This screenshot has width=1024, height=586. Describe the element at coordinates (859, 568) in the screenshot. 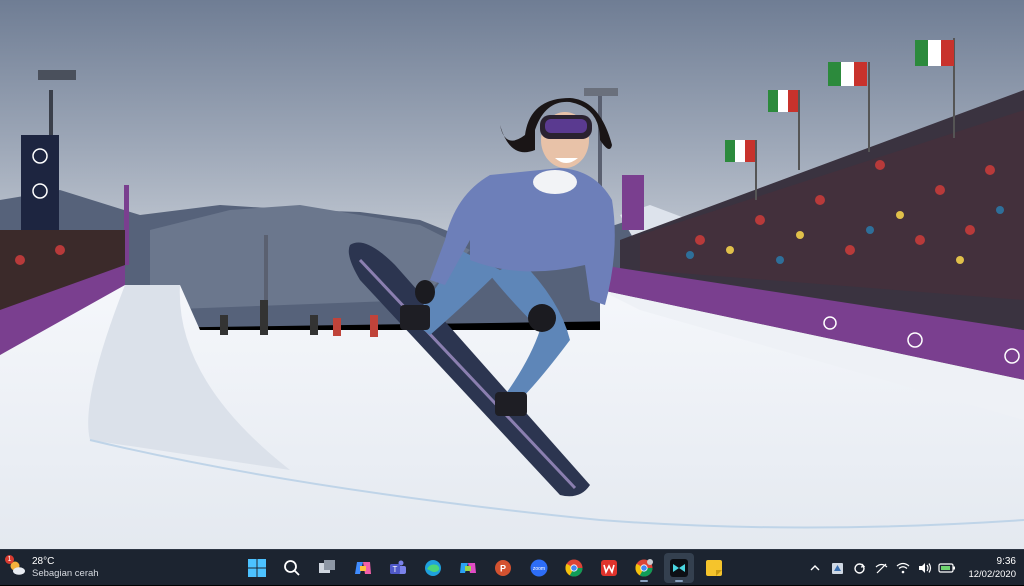

I see `sync-icon` at that location.